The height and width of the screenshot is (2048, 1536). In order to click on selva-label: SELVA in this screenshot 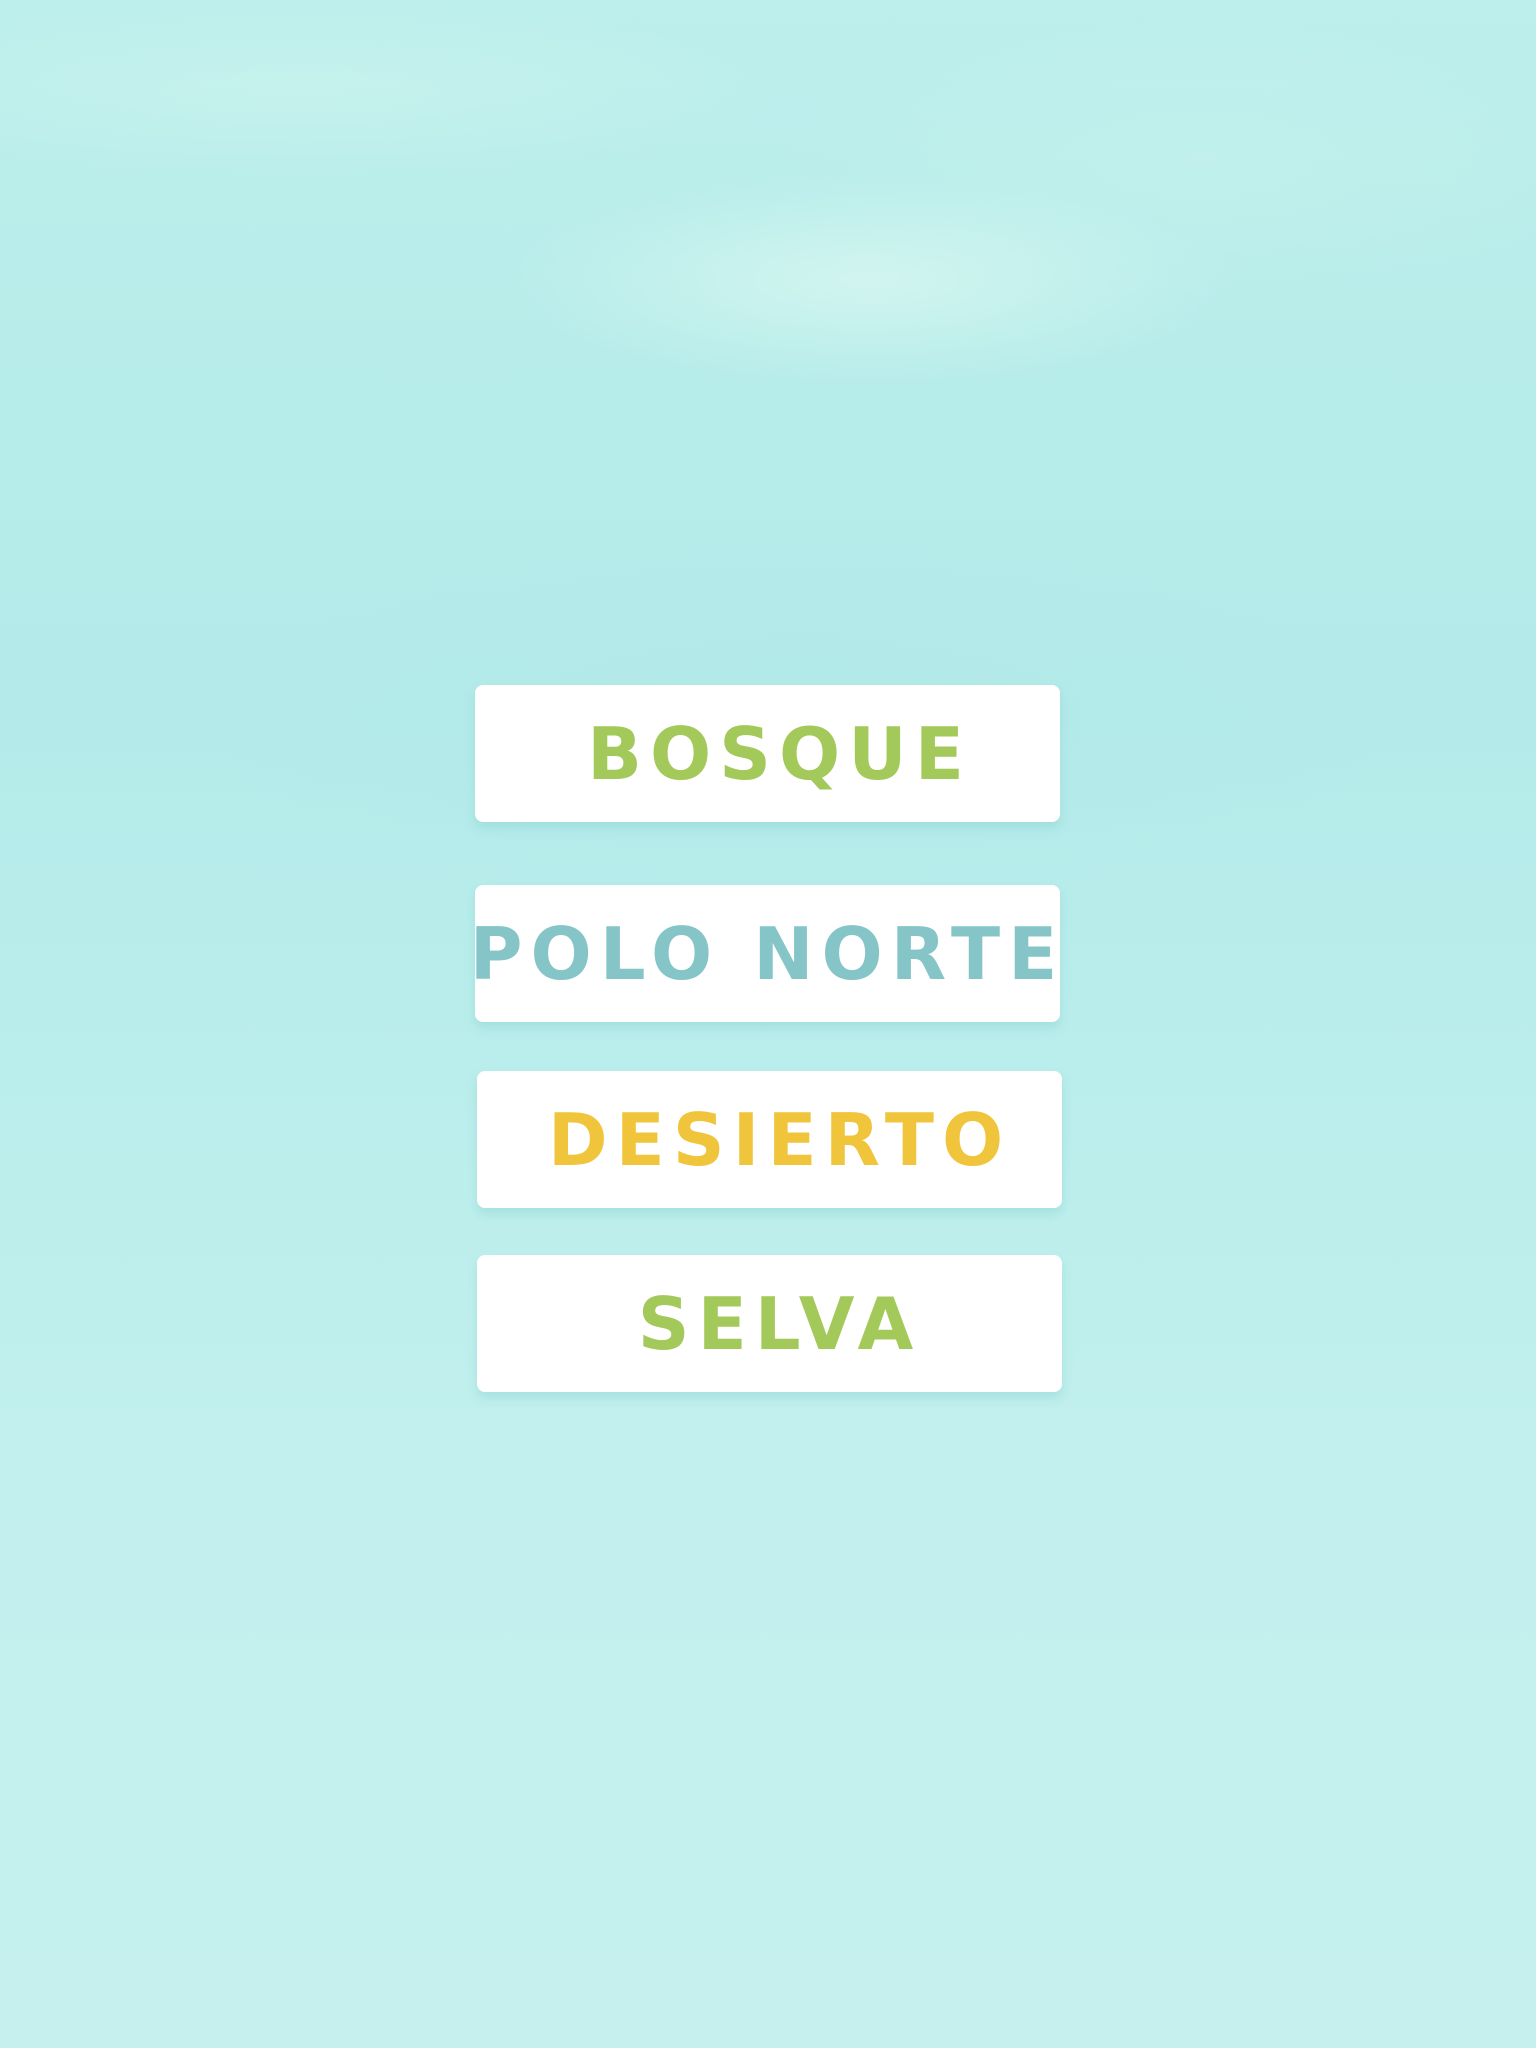, I will do `click(779, 1323)`.